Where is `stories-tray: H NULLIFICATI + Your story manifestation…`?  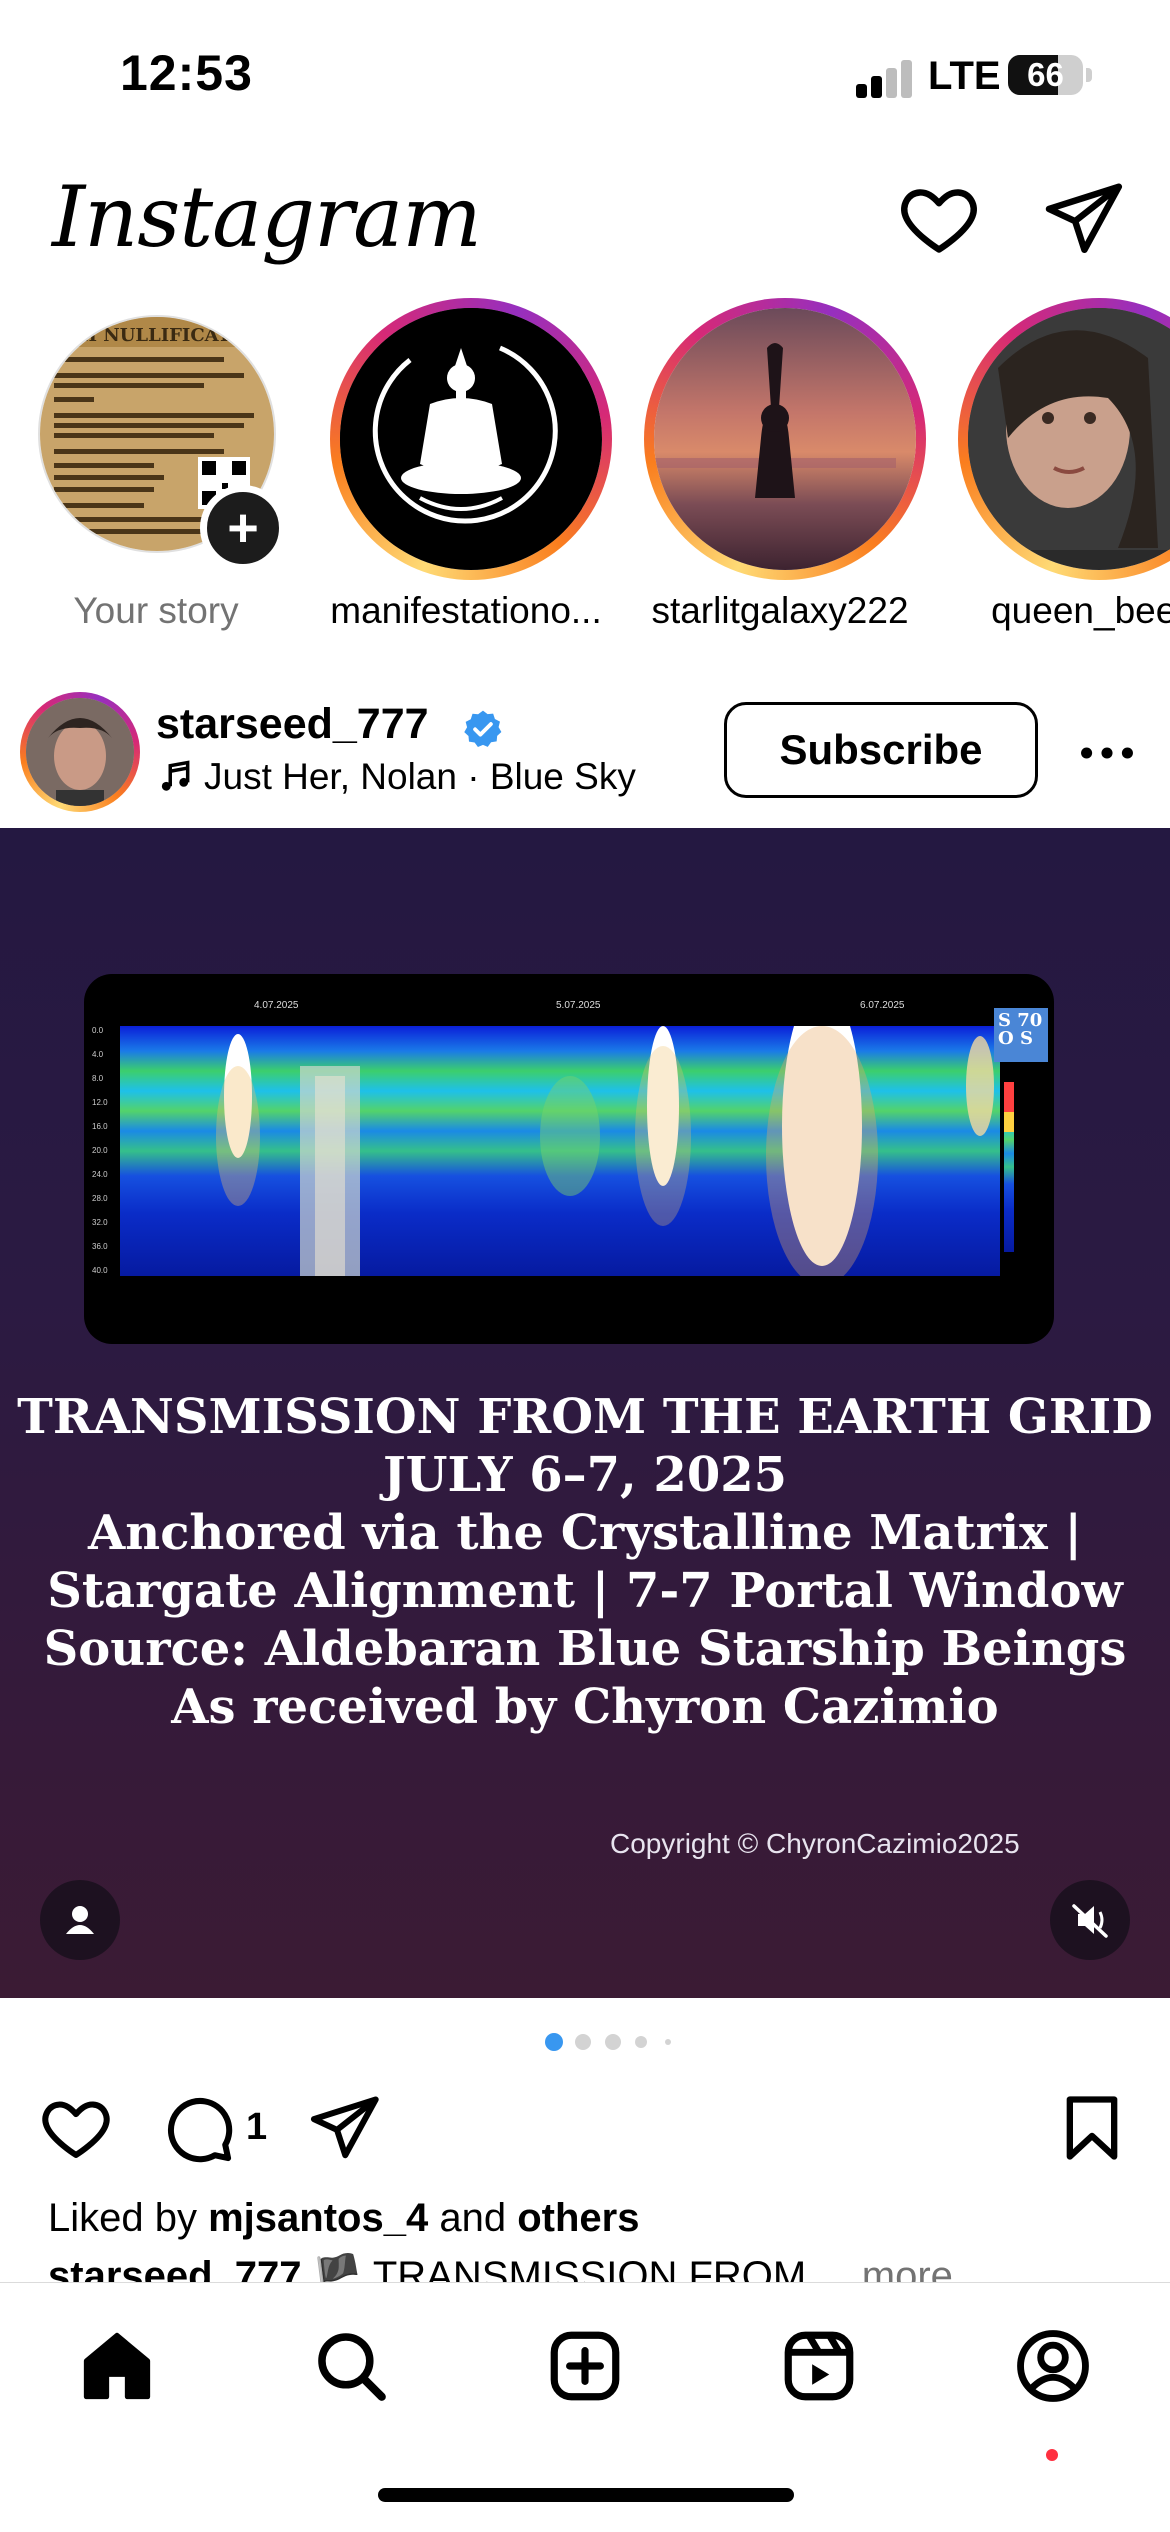
stories-tray: H NULLIFICATI + Your story manifestation… is located at coordinates (585, 467).